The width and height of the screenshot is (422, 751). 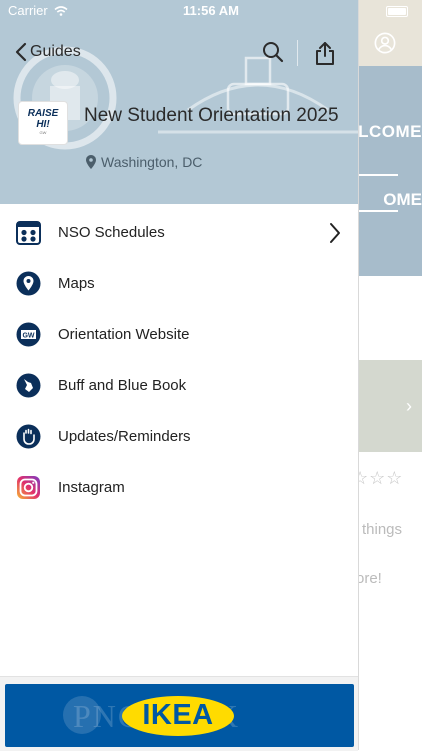 I want to click on search-icon, so click(x=273, y=52).